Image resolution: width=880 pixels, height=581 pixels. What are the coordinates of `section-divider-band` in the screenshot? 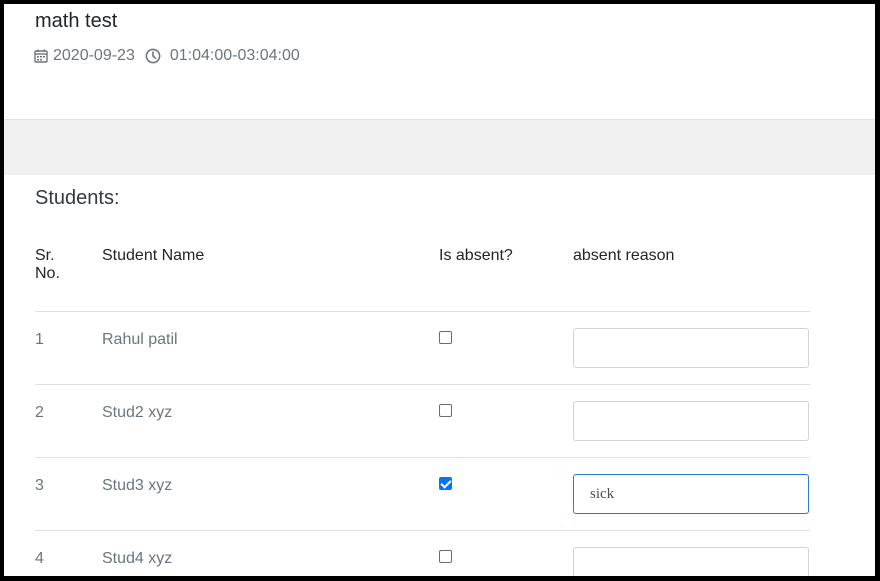 It's located at (439, 147).